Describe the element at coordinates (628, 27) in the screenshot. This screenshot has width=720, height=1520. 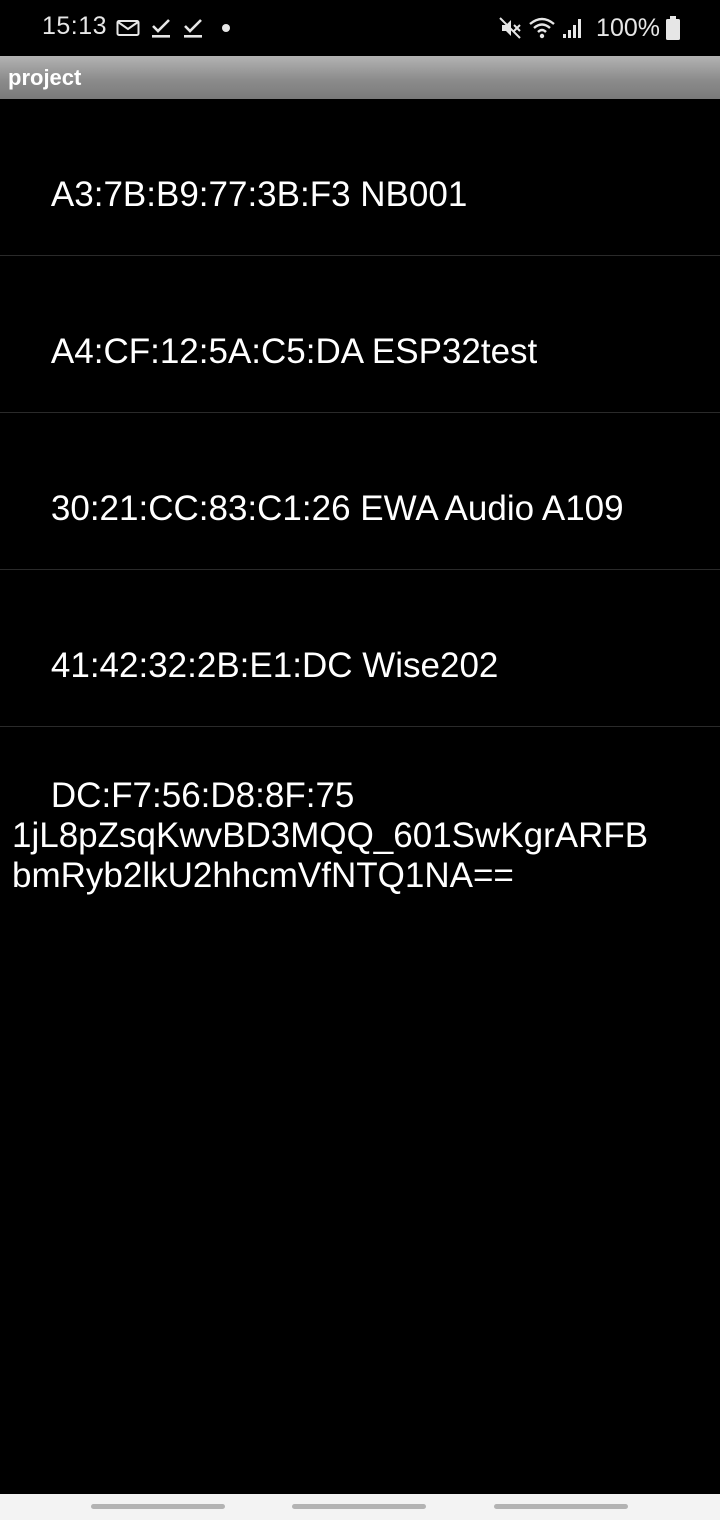
I see `battery-percent: 100%` at that location.